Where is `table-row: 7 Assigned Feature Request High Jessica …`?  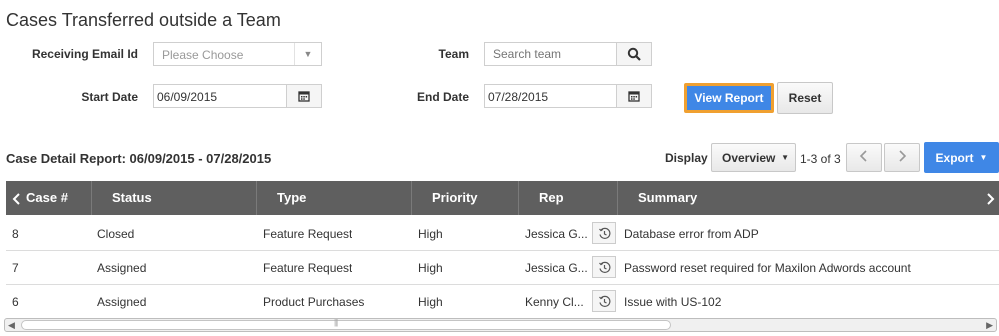
table-row: 7 Assigned Feature Request High Jessica … is located at coordinates (502, 268).